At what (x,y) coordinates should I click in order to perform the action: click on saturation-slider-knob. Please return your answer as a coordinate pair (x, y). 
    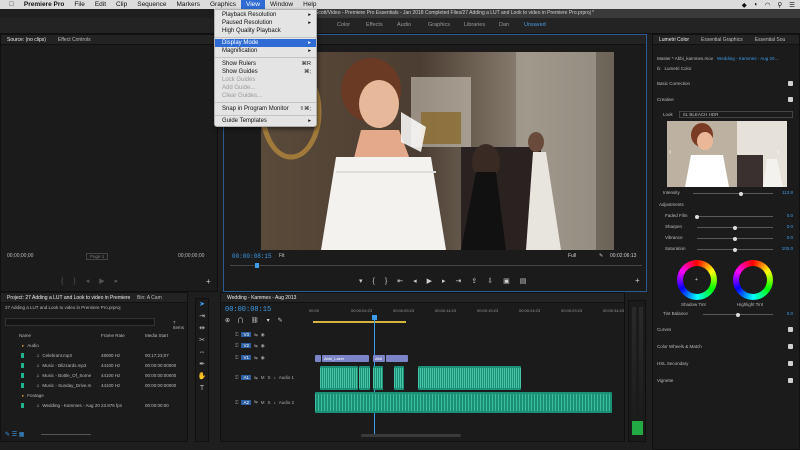
    Looking at the image, I should click on (735, 249).